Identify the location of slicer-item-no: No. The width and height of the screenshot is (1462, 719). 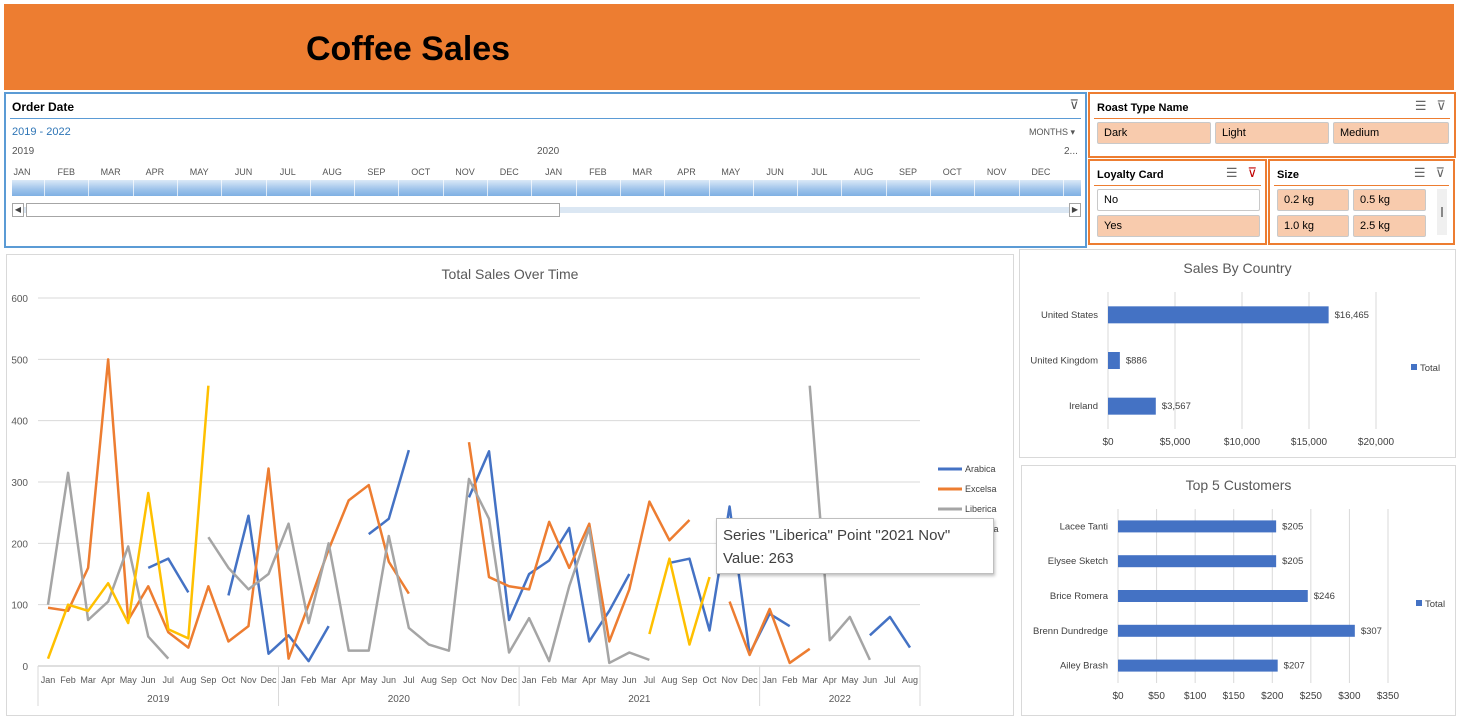
(1178, 200).